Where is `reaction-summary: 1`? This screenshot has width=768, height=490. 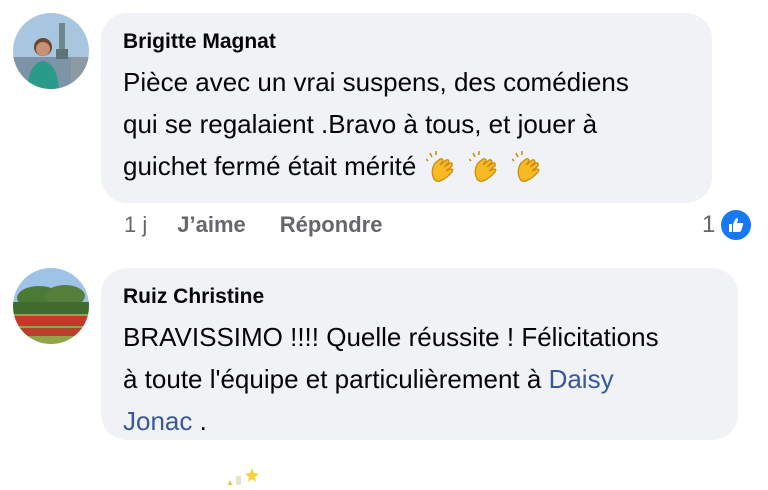
reaction-summary: 1 is located at coordinates (728, 225).